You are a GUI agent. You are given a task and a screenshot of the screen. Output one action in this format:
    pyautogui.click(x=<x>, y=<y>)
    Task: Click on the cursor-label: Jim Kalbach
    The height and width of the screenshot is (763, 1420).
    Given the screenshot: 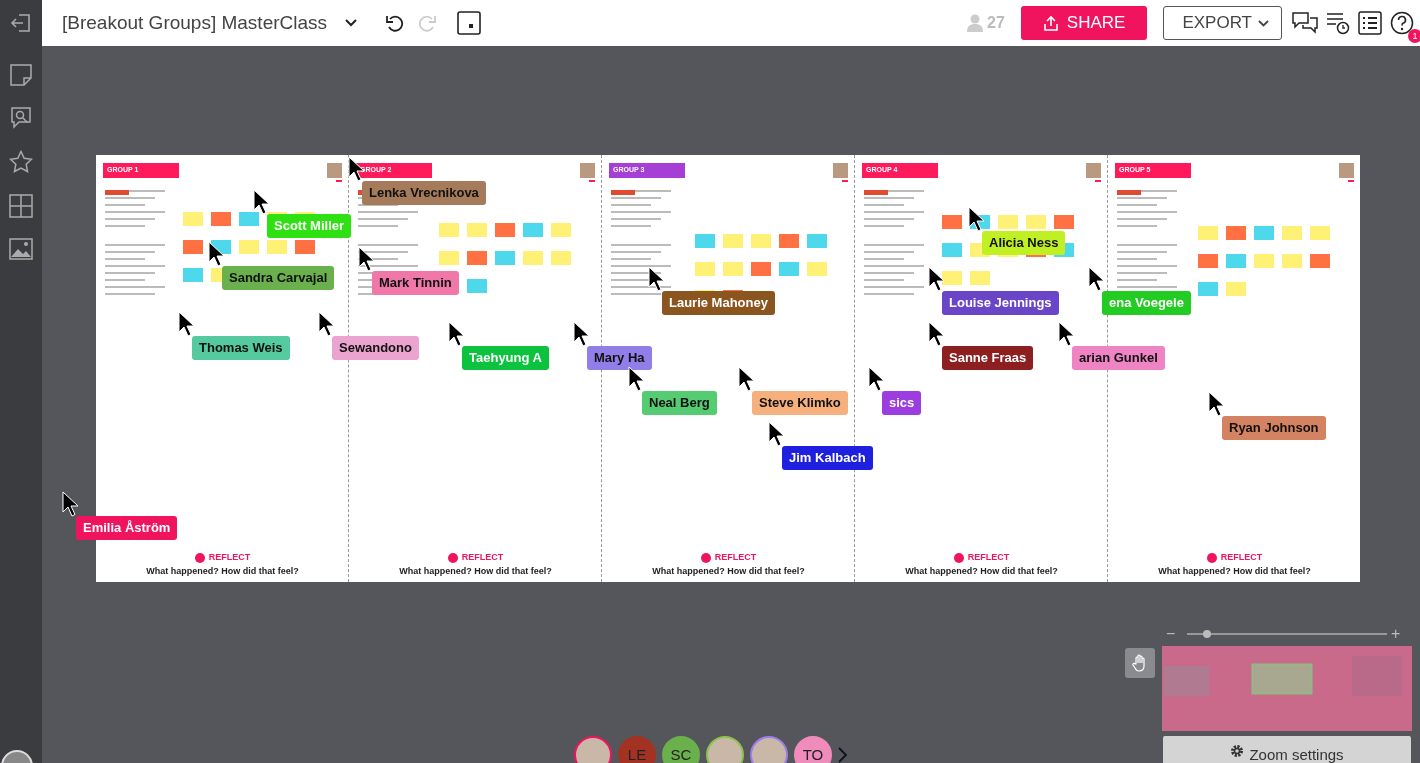 What is the action you would take?
    pyautogui.click(x=827, y=458)
    